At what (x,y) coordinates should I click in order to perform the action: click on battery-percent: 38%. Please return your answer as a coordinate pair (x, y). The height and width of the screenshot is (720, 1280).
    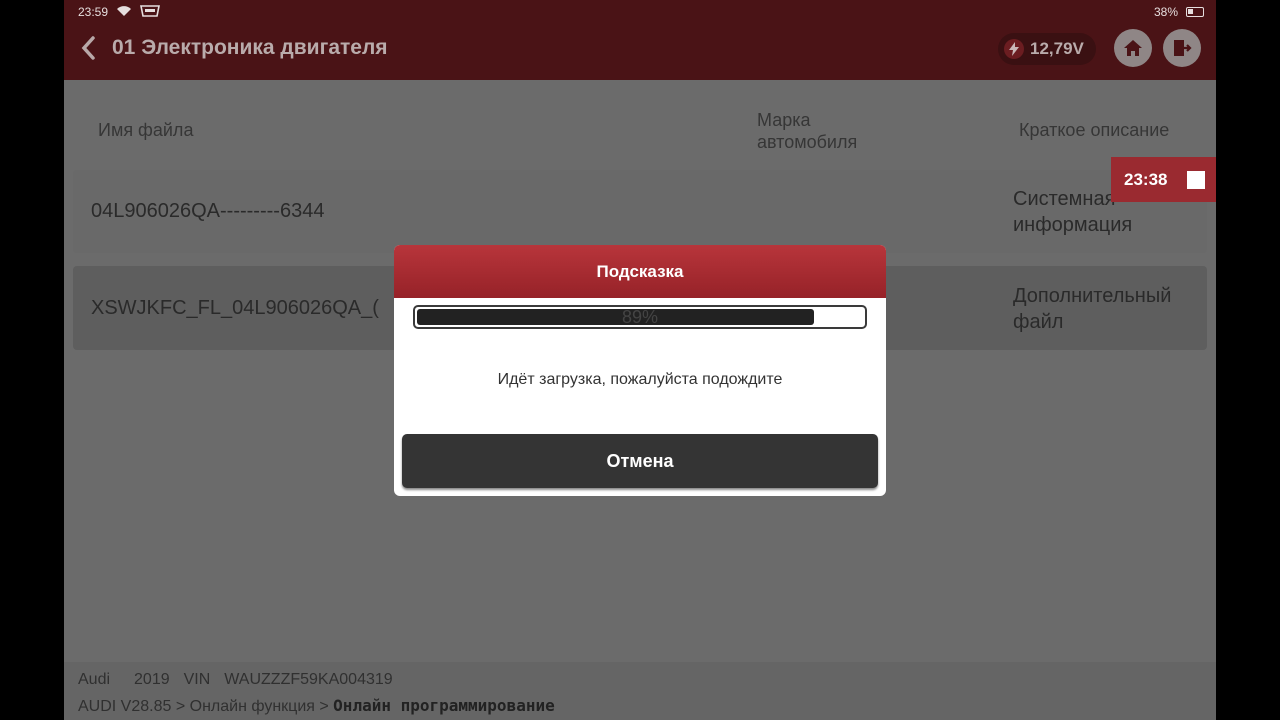
    Looking at the image, I should click on (1165, 12).